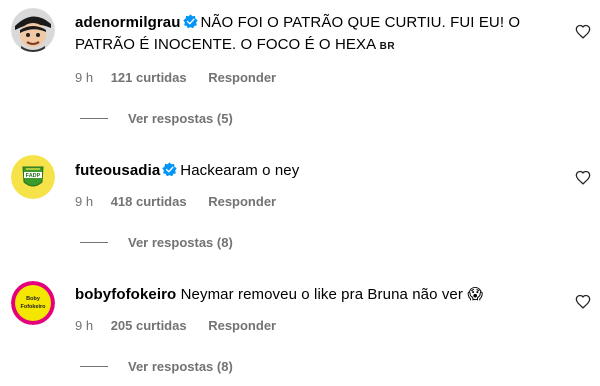  What do you see at coordinates (149, 325) in the screenshot?
I see `likes-count: 205 curtidas` at bounding box center [149, 325].